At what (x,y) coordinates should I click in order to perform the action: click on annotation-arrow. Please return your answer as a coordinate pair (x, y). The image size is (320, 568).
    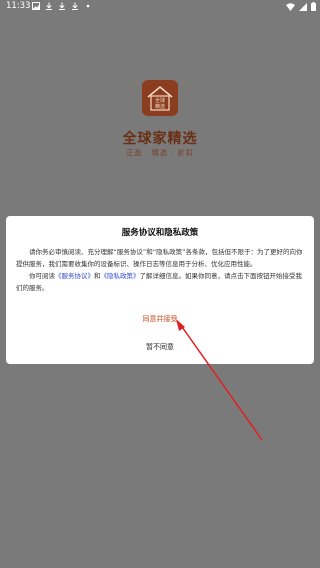
    Looking at the image, I should click on (219, 380).